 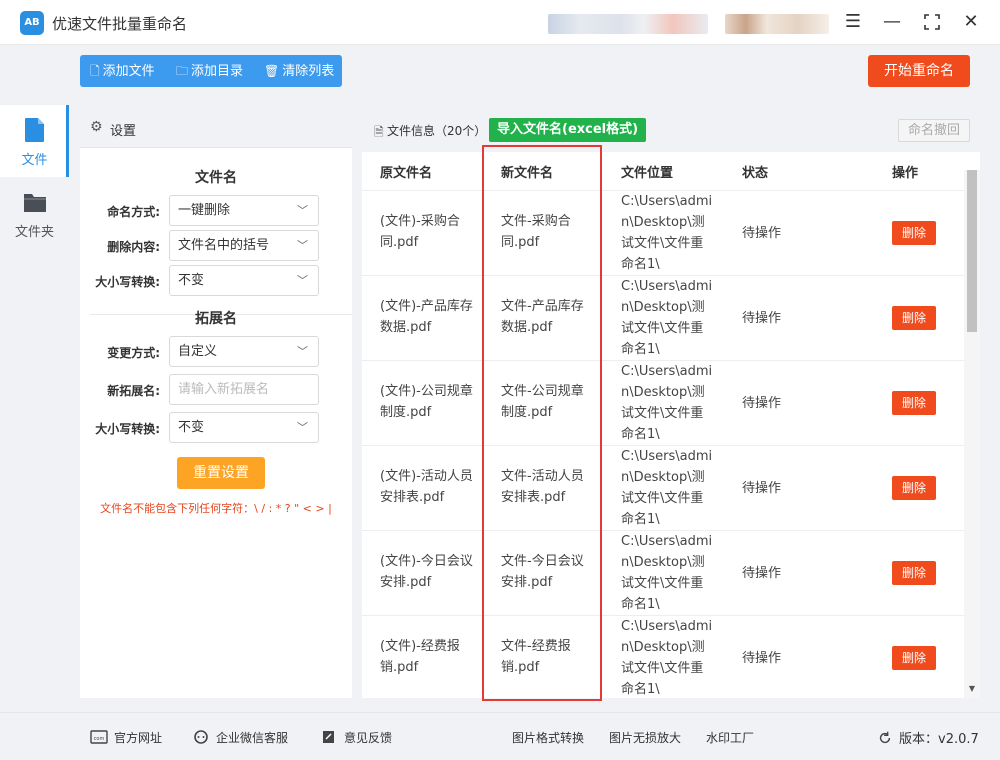 What do you see at coordinates (426, 402) in the screenshot?
I see `original-filename: (文件)-公司规章制度.pdf` at bounding box center [426, 402].